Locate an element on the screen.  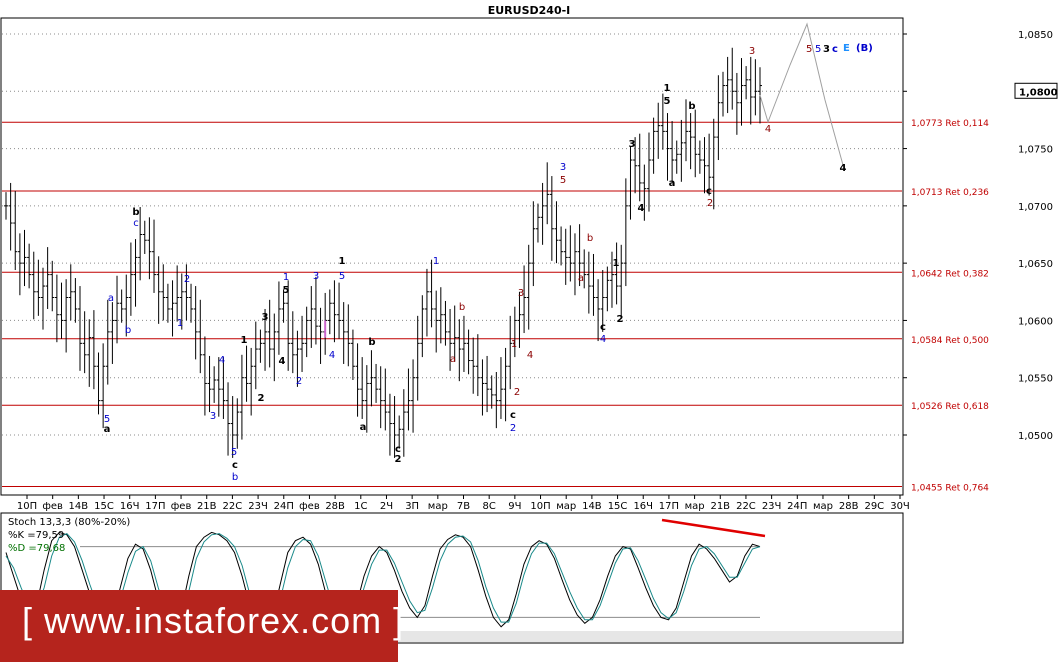
y-tick-label: 1,0650 is located at coordinates (1035, 264).